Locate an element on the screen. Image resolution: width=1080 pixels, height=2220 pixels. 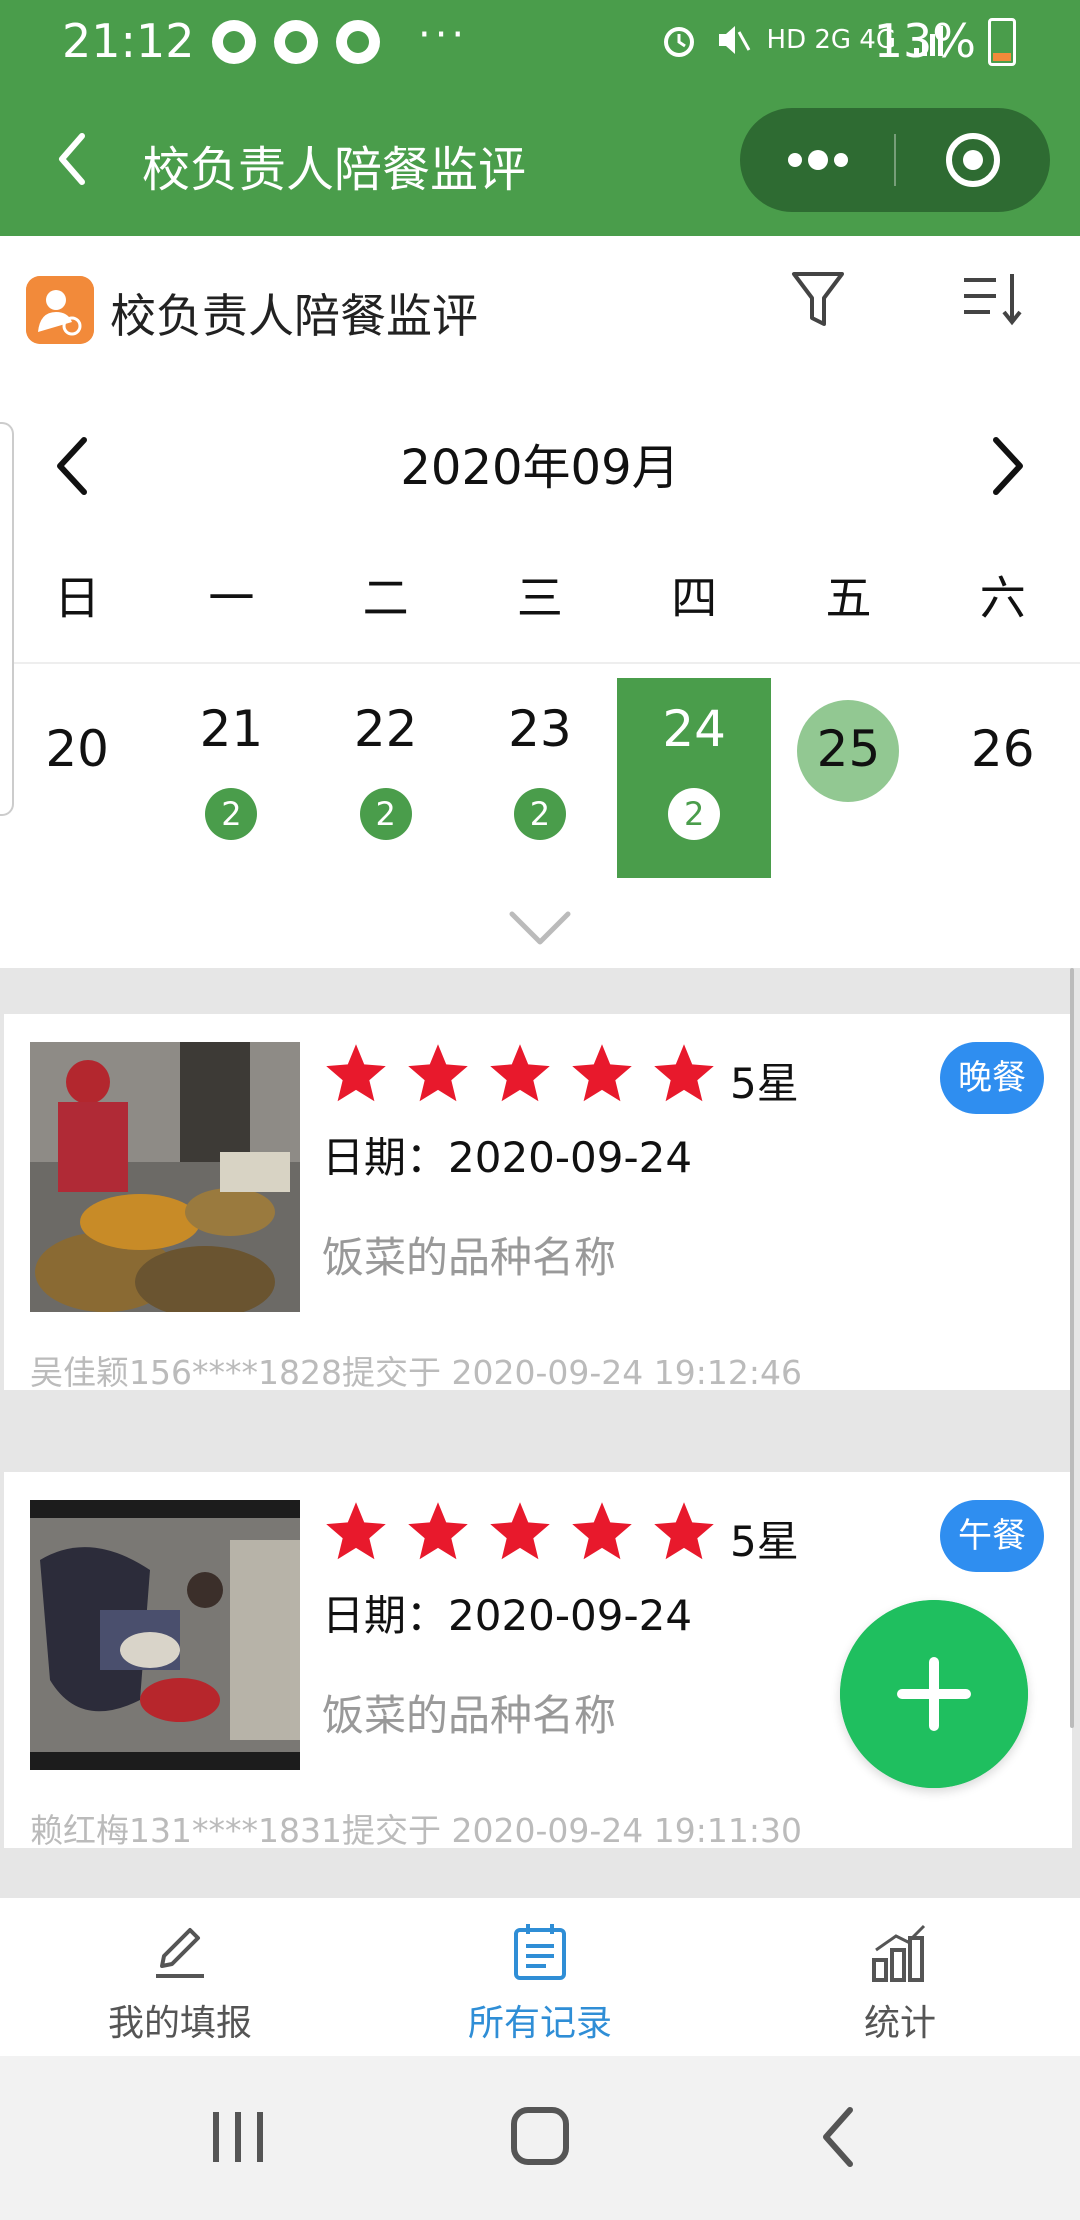
calendar-day-today: 25 is located at coordinates (848, 778).